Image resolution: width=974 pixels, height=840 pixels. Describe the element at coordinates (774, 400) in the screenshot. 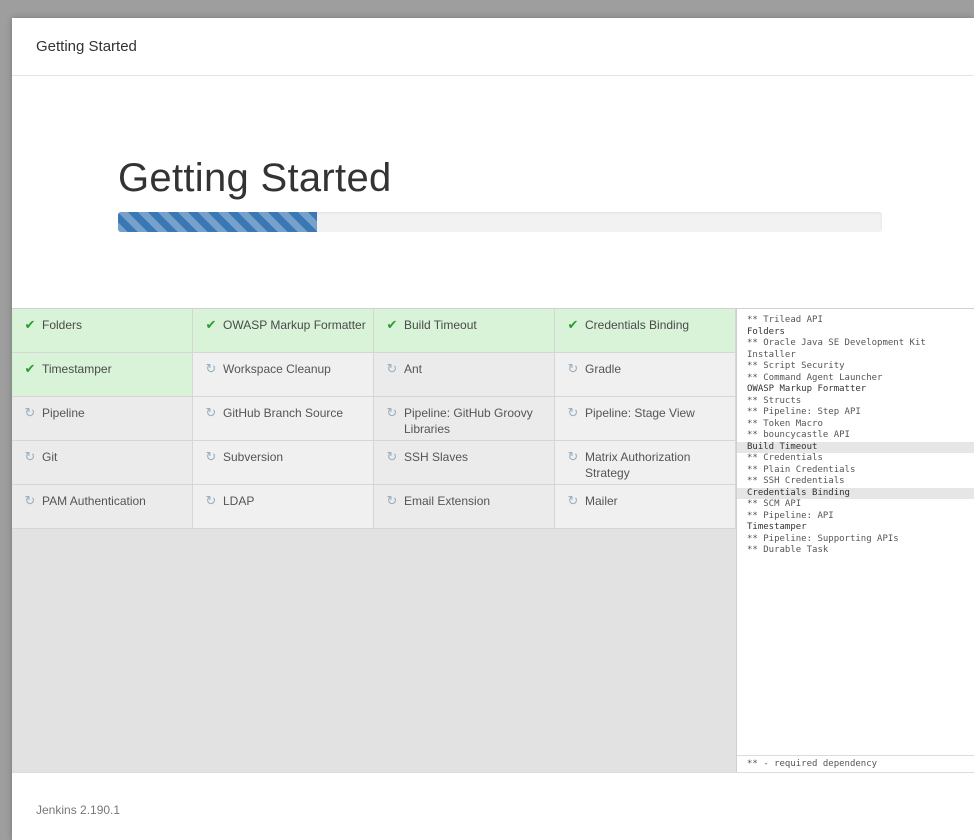

I see `log-line: ** Structs` at that location.